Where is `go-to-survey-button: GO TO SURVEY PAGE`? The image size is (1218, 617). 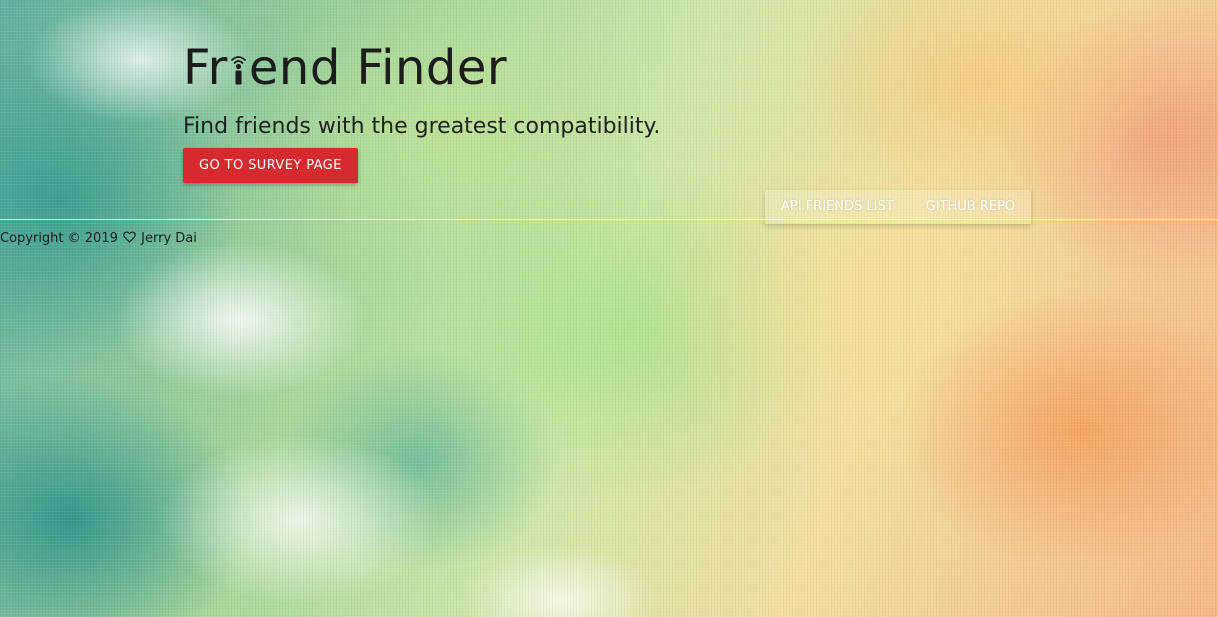
go-to-survey-button: GO TO SURVEY PAGE is located at coordinates (270, 165).